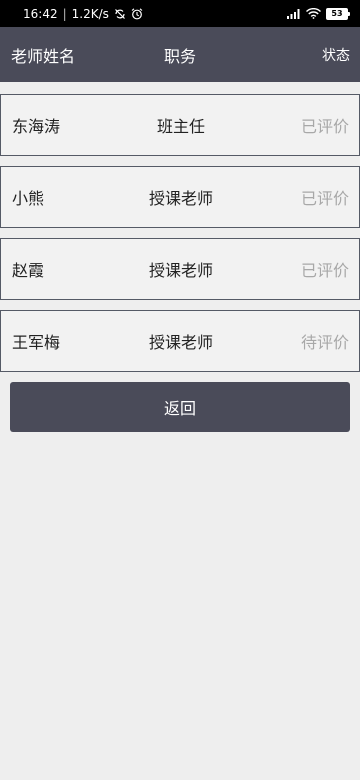  What do you see at coordinates (137, 13) in the screenshot?
I see `alarm-icon` at bounding box center [137, 13].